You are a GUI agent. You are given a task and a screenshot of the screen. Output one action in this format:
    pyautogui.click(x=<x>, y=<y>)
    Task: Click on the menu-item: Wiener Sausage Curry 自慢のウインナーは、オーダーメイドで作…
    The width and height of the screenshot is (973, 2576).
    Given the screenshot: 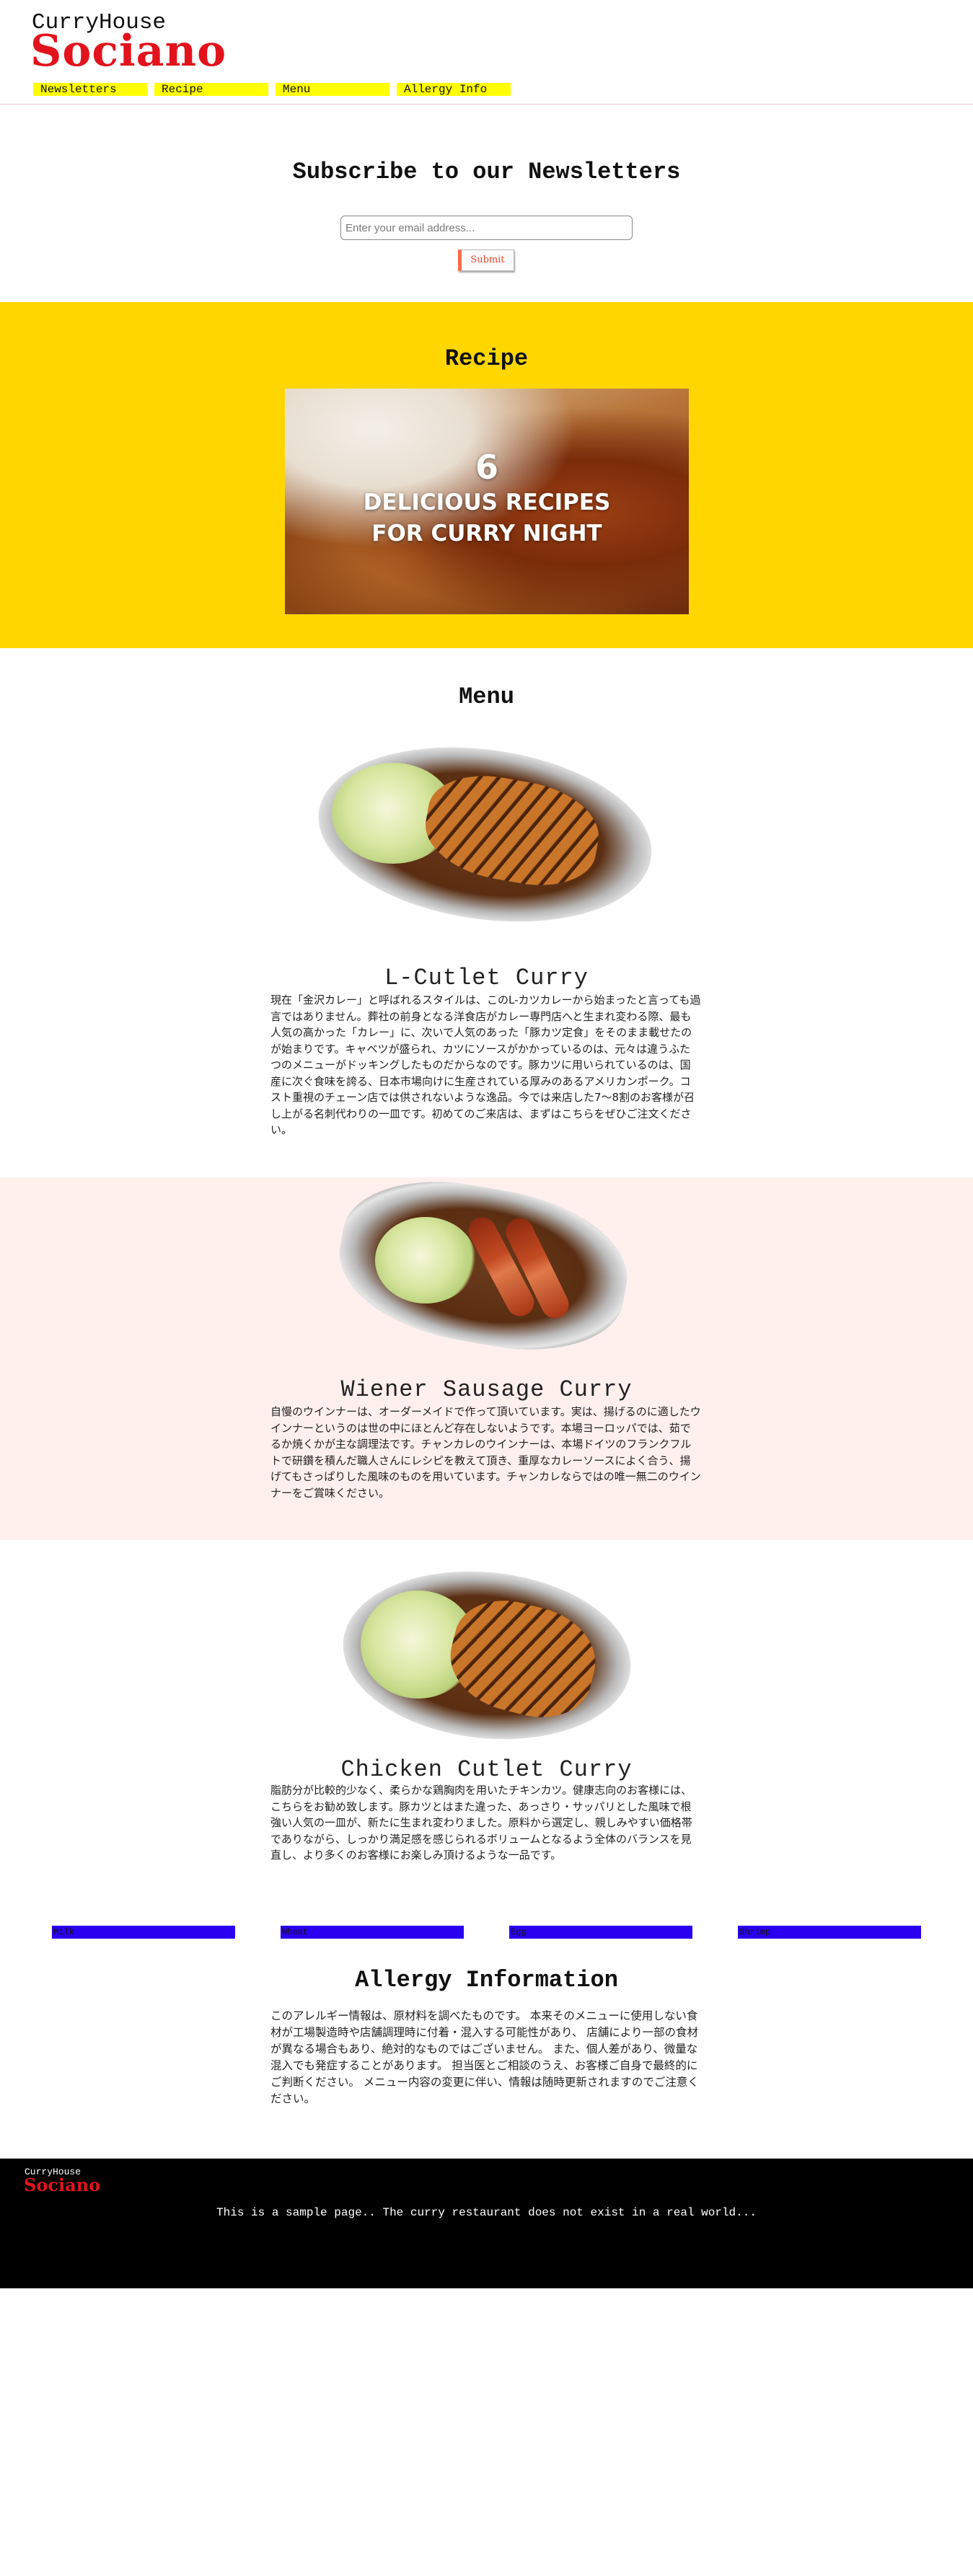 What is the action you would take?
    pyautogui.click(x=486, y=1352)
    